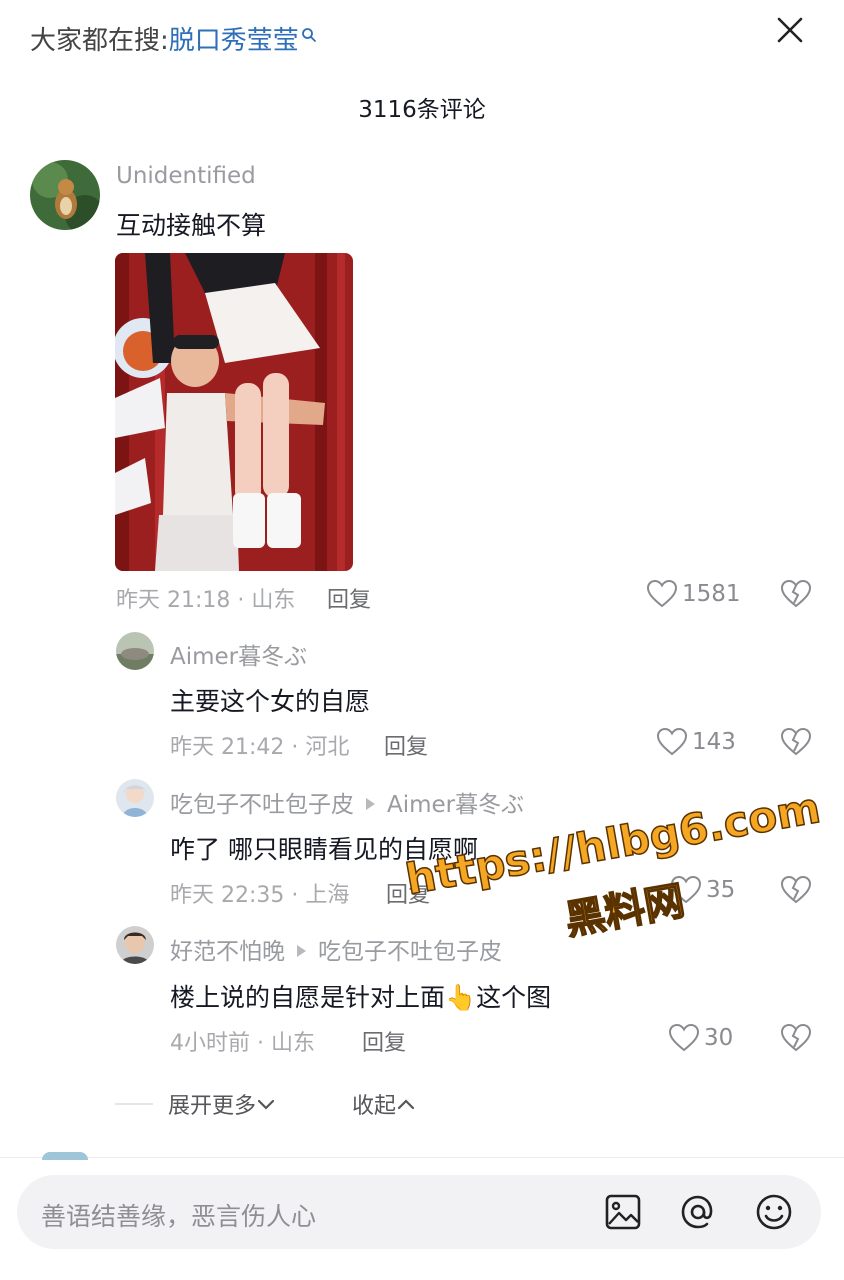 This screenshot has width=844, height=1280. I want to click on comment-time-location: 昨天 21:42 · 河北, so click(260, 747).